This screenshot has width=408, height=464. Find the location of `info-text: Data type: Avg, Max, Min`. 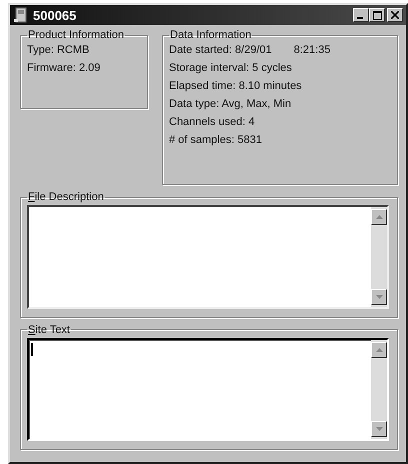

info-text: Data type: Avg, Max, Min is located at coordinates (230, 104).